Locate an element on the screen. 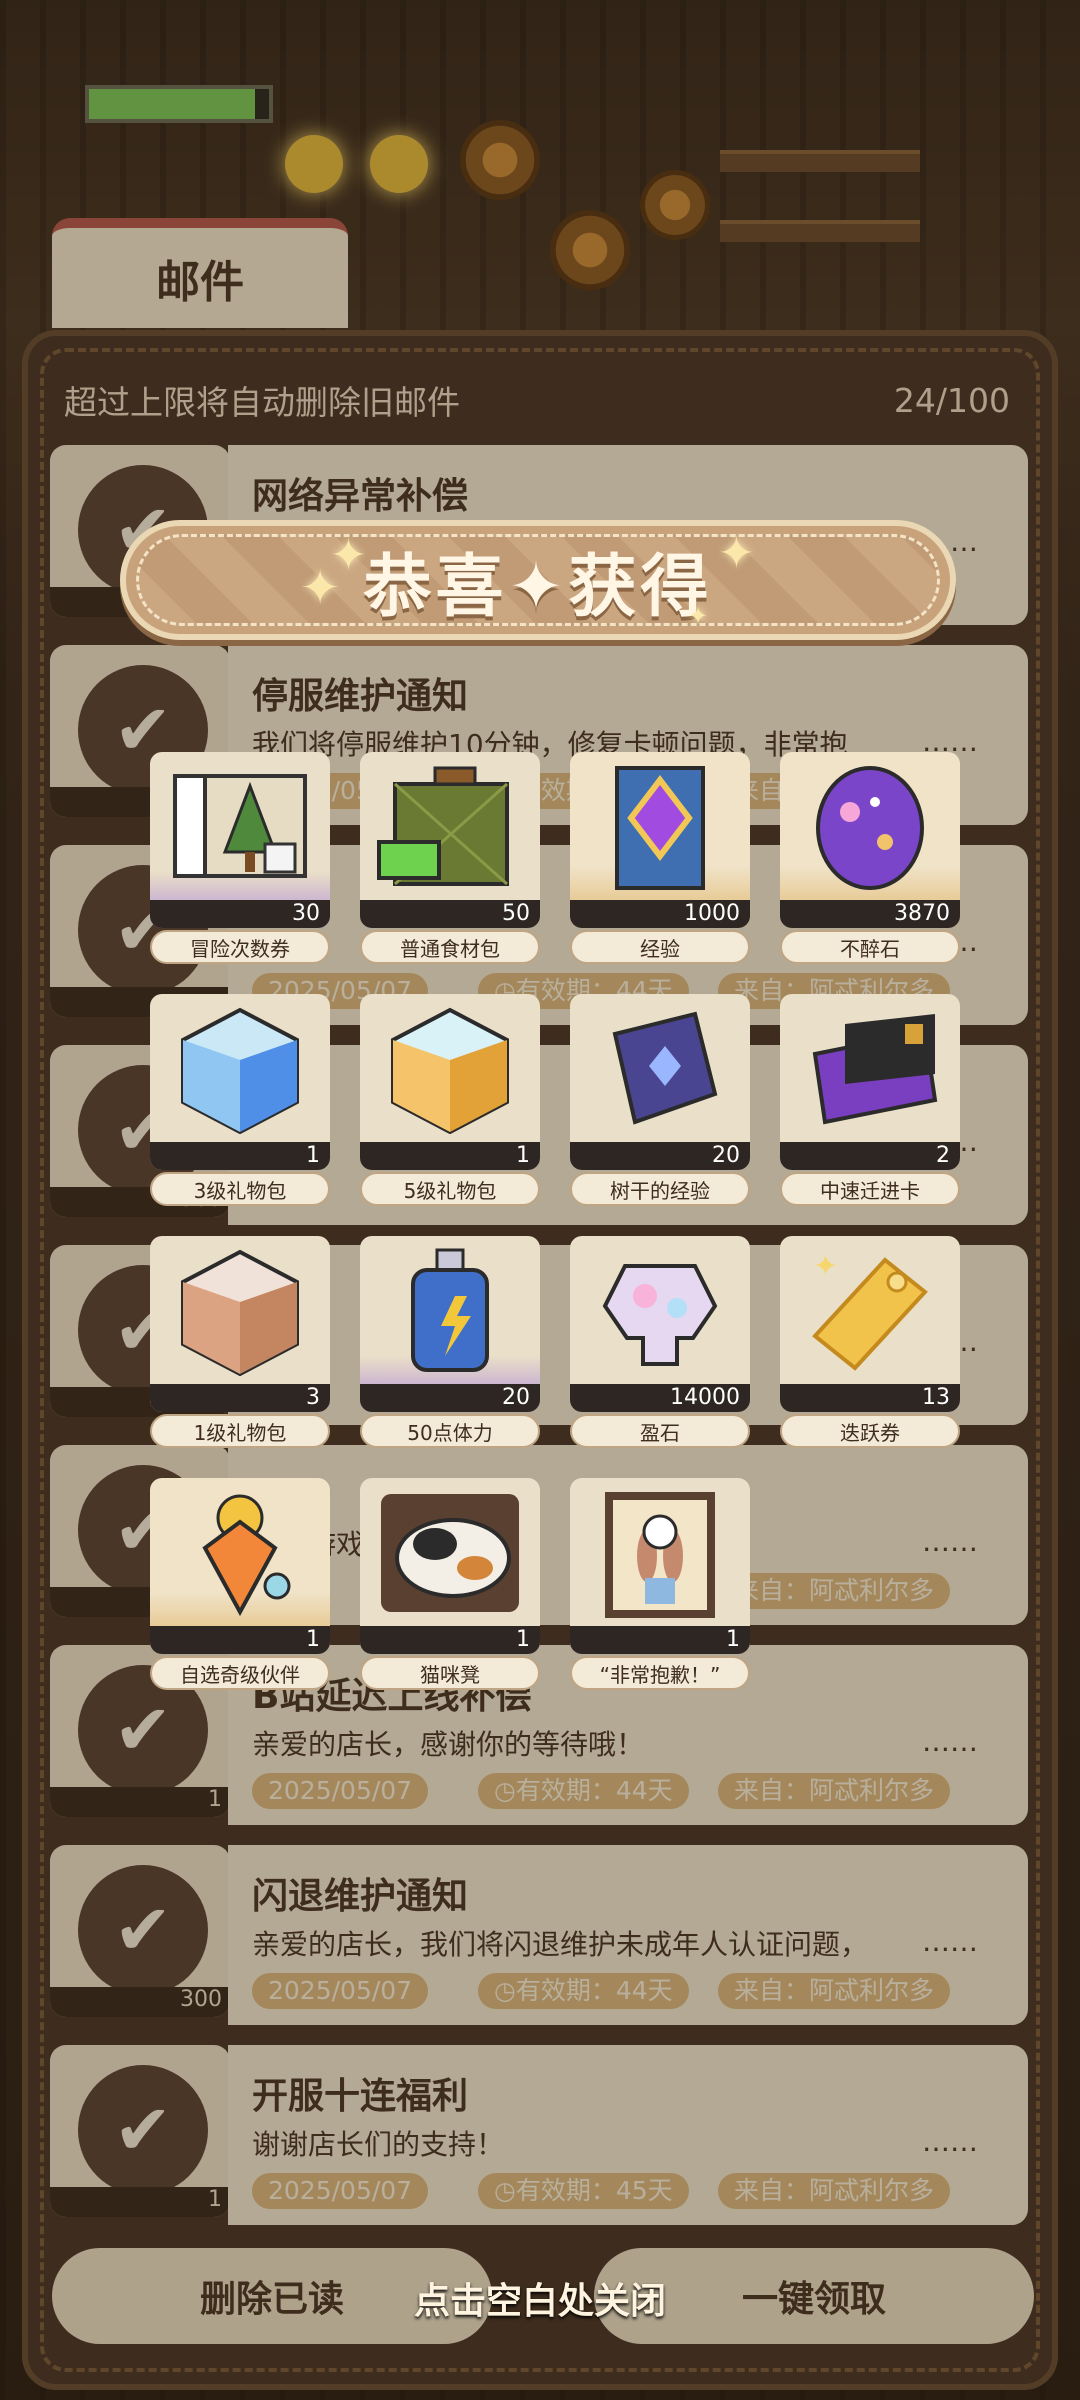  magic-book-icon is located at coordinates (660, 1069).